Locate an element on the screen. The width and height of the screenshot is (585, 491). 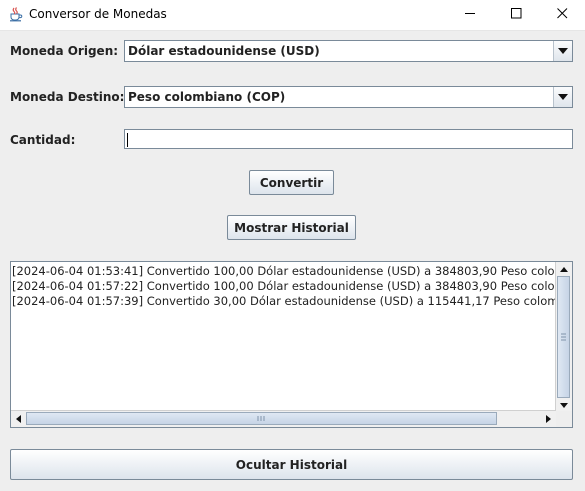
horizontal-scrollbar is located at coordinates (283, 418).